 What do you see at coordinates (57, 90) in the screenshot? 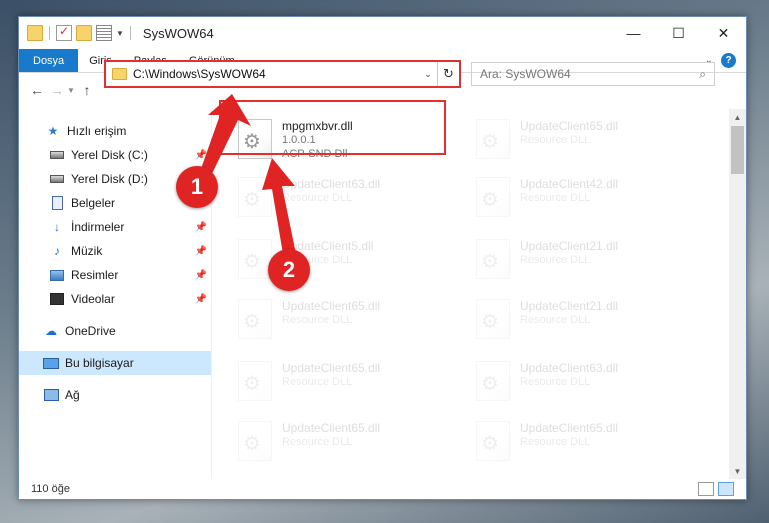
I see `forward-arrow-icon: →` at bounding box center [57, 90].